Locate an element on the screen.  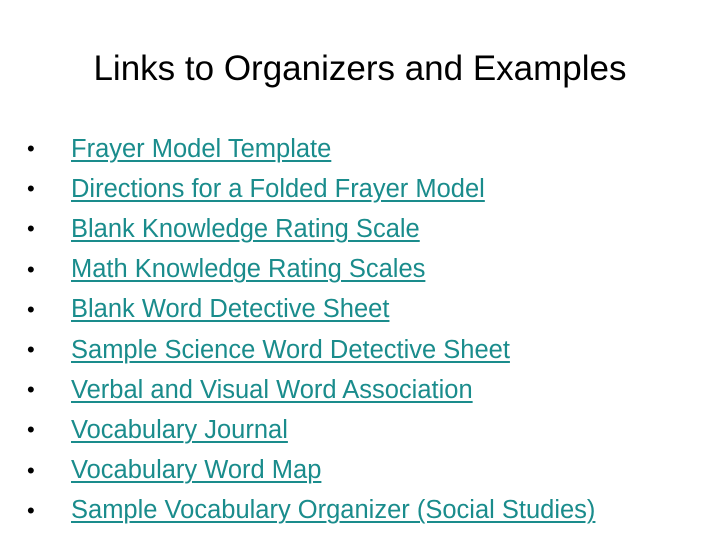
link-verbal-visual-word-association: Verbal and Visual Word Association is located at coordinates (272, 390).